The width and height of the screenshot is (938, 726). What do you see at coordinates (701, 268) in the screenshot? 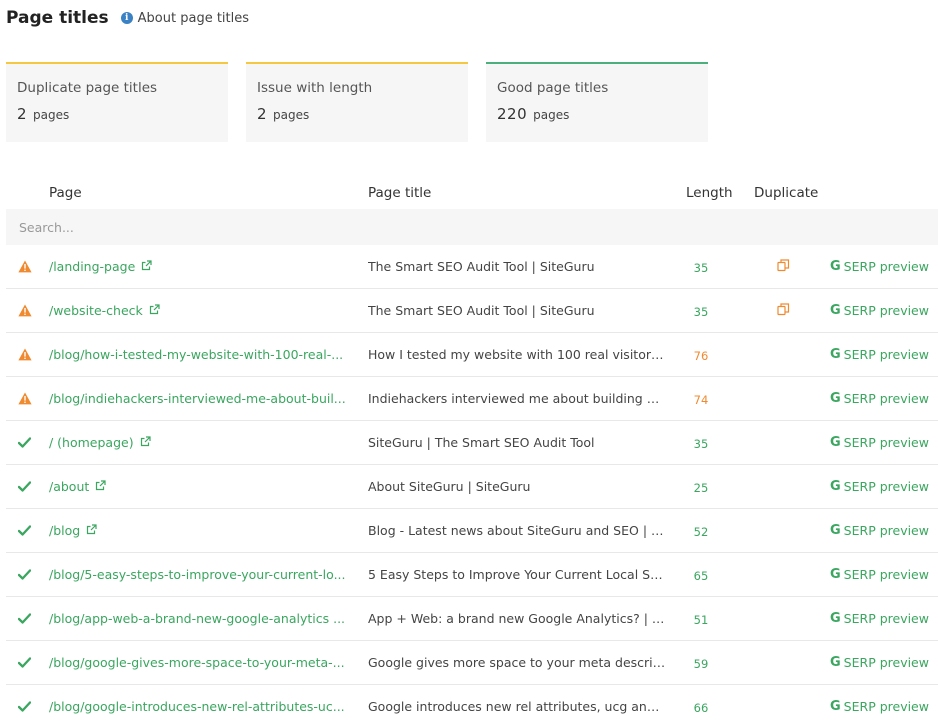
I see `title-length: 35` at bounding box center [701, 268].